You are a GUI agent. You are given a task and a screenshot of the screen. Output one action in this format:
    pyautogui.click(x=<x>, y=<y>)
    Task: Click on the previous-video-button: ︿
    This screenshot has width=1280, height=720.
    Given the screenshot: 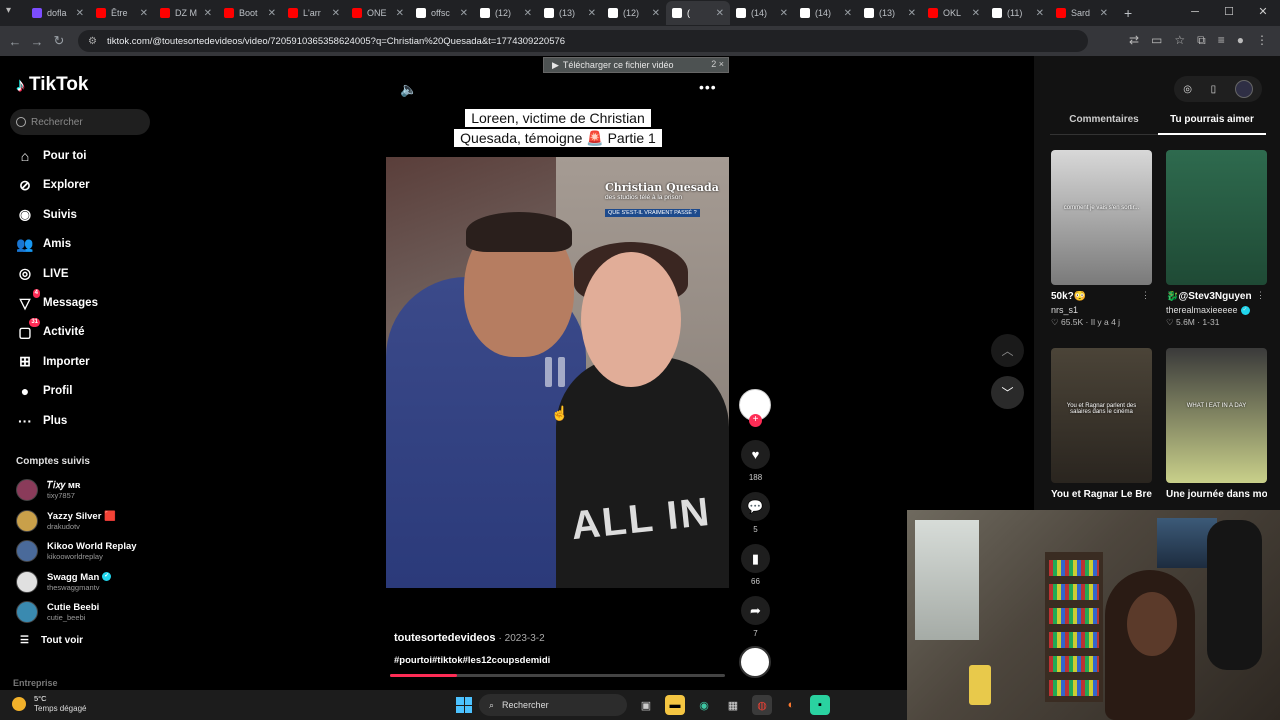 What is the action you would take?
    pyautogui.click(x=1007, y=350)
    